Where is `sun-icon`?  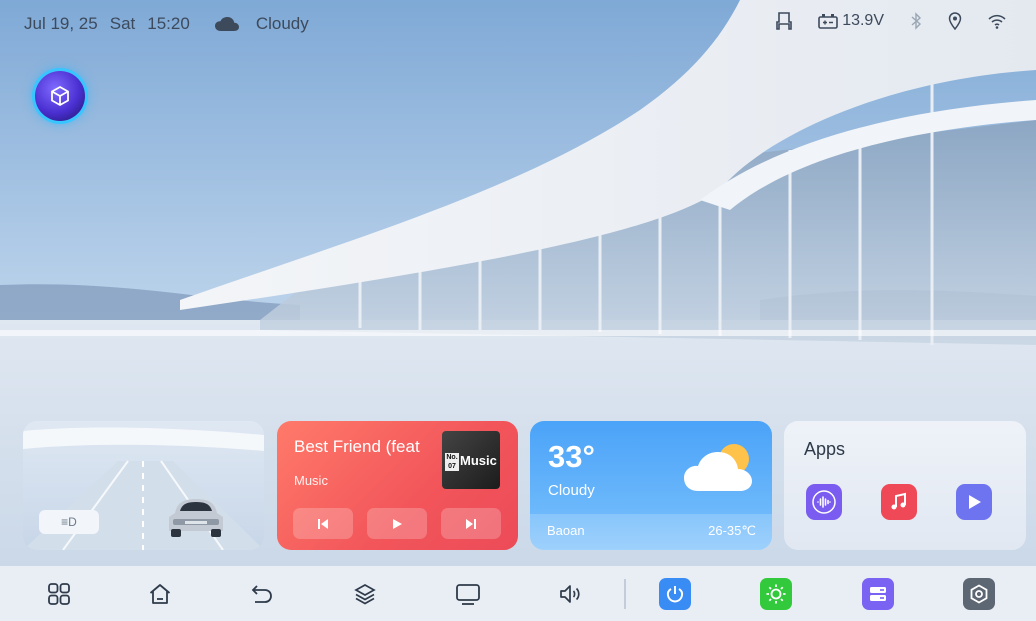 sun-icon is located at coordinates (776, 594).